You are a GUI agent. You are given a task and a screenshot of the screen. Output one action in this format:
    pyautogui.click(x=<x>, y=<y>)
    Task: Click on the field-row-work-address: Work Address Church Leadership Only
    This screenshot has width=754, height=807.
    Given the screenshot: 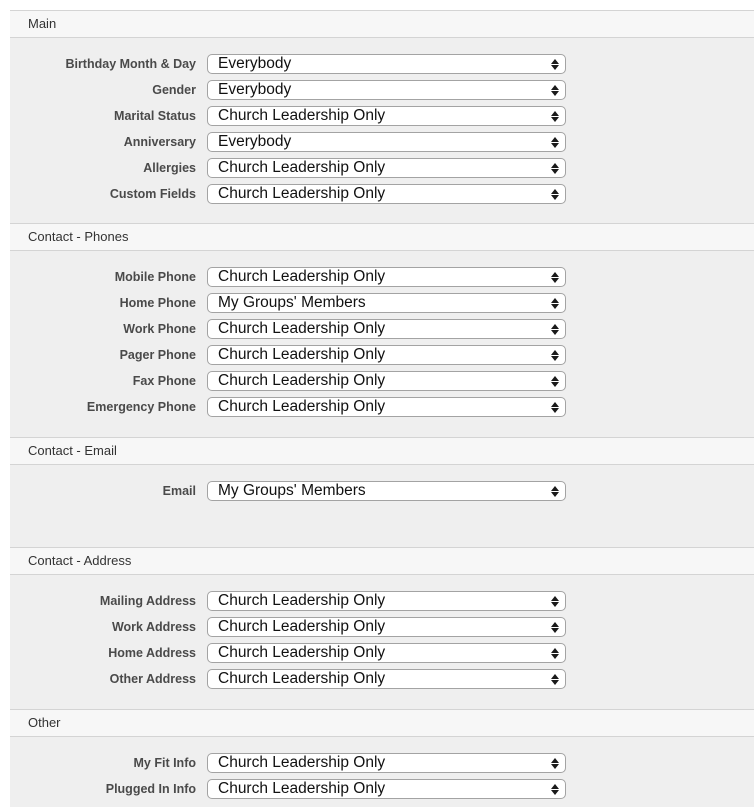 What is the action you would take?
    pyautogui.click(x=382, y=627)
    